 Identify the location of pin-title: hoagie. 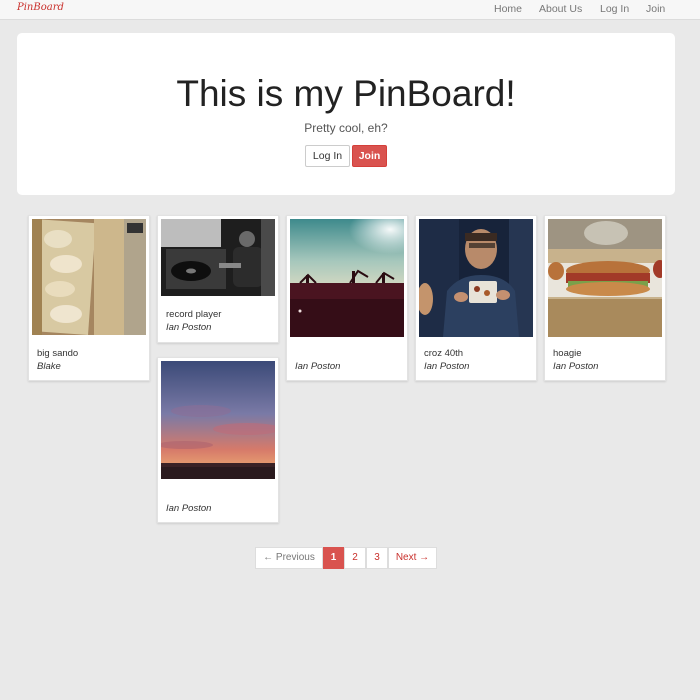
(567, 353).